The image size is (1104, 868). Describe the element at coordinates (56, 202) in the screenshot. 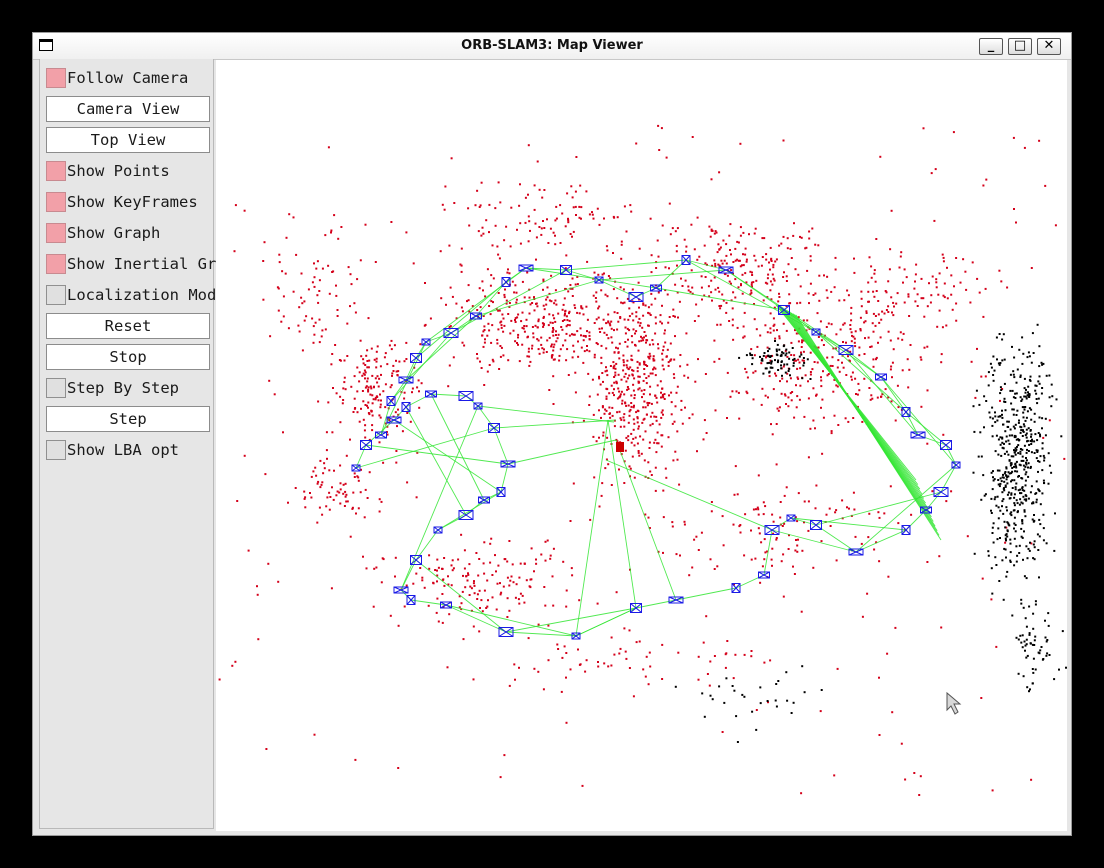

I see `show-keyframes-checkbox` at that location.